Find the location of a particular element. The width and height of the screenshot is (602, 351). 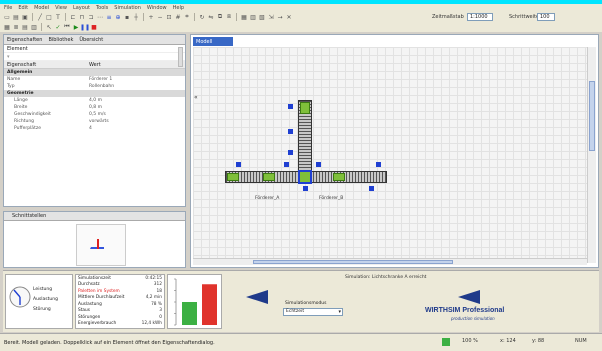

distribute-icon: ⋯ is located at coordinates (100, 17).